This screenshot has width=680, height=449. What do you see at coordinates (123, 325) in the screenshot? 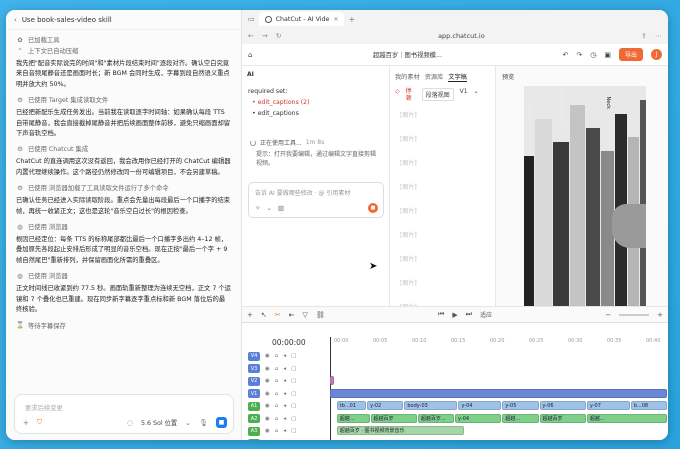
I see `tool-call-line: ⌛ 等待字幕保存` at bounding box center [123, 325].